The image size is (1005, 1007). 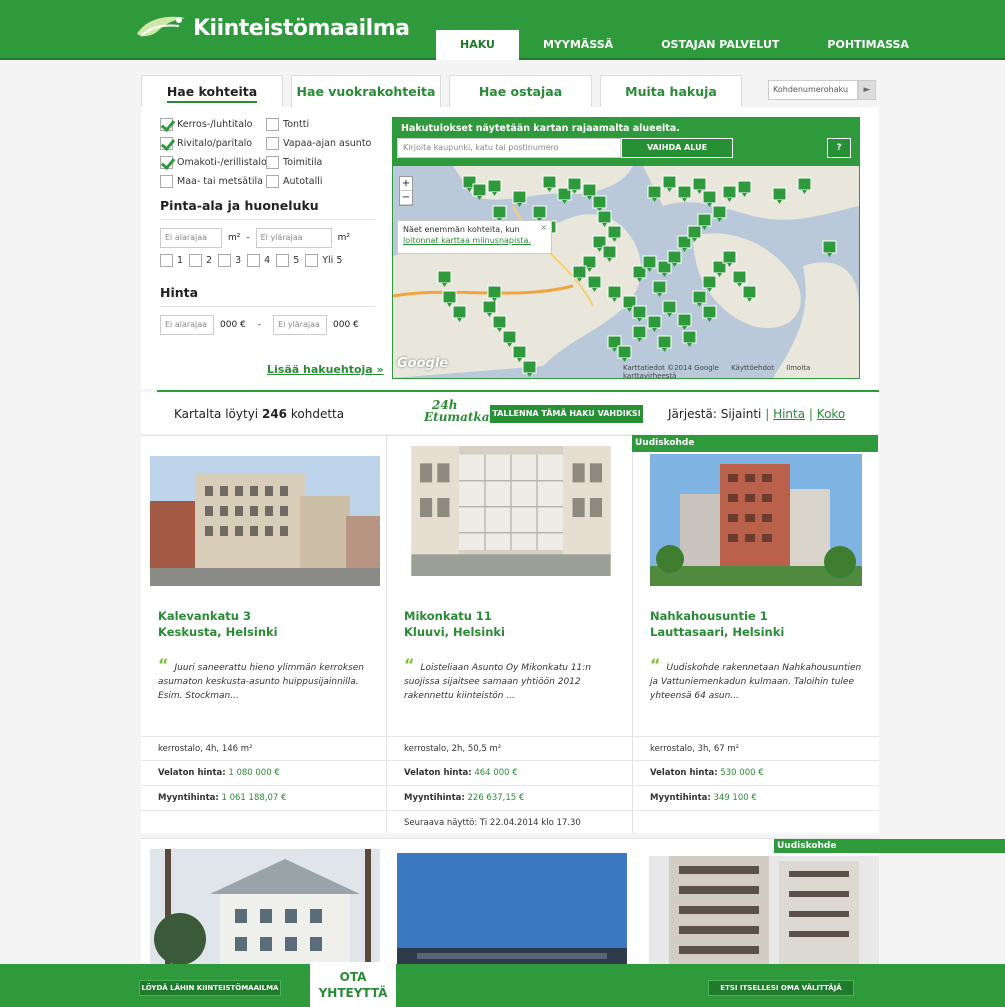 I want to click on option-label: Tontti, so click(x=296, y=124).